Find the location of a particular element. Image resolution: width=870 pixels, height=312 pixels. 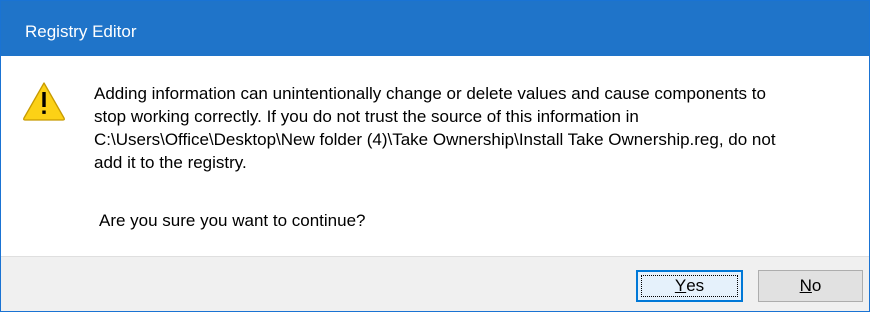

no-button-label: No is located at coordinates (810, 285).